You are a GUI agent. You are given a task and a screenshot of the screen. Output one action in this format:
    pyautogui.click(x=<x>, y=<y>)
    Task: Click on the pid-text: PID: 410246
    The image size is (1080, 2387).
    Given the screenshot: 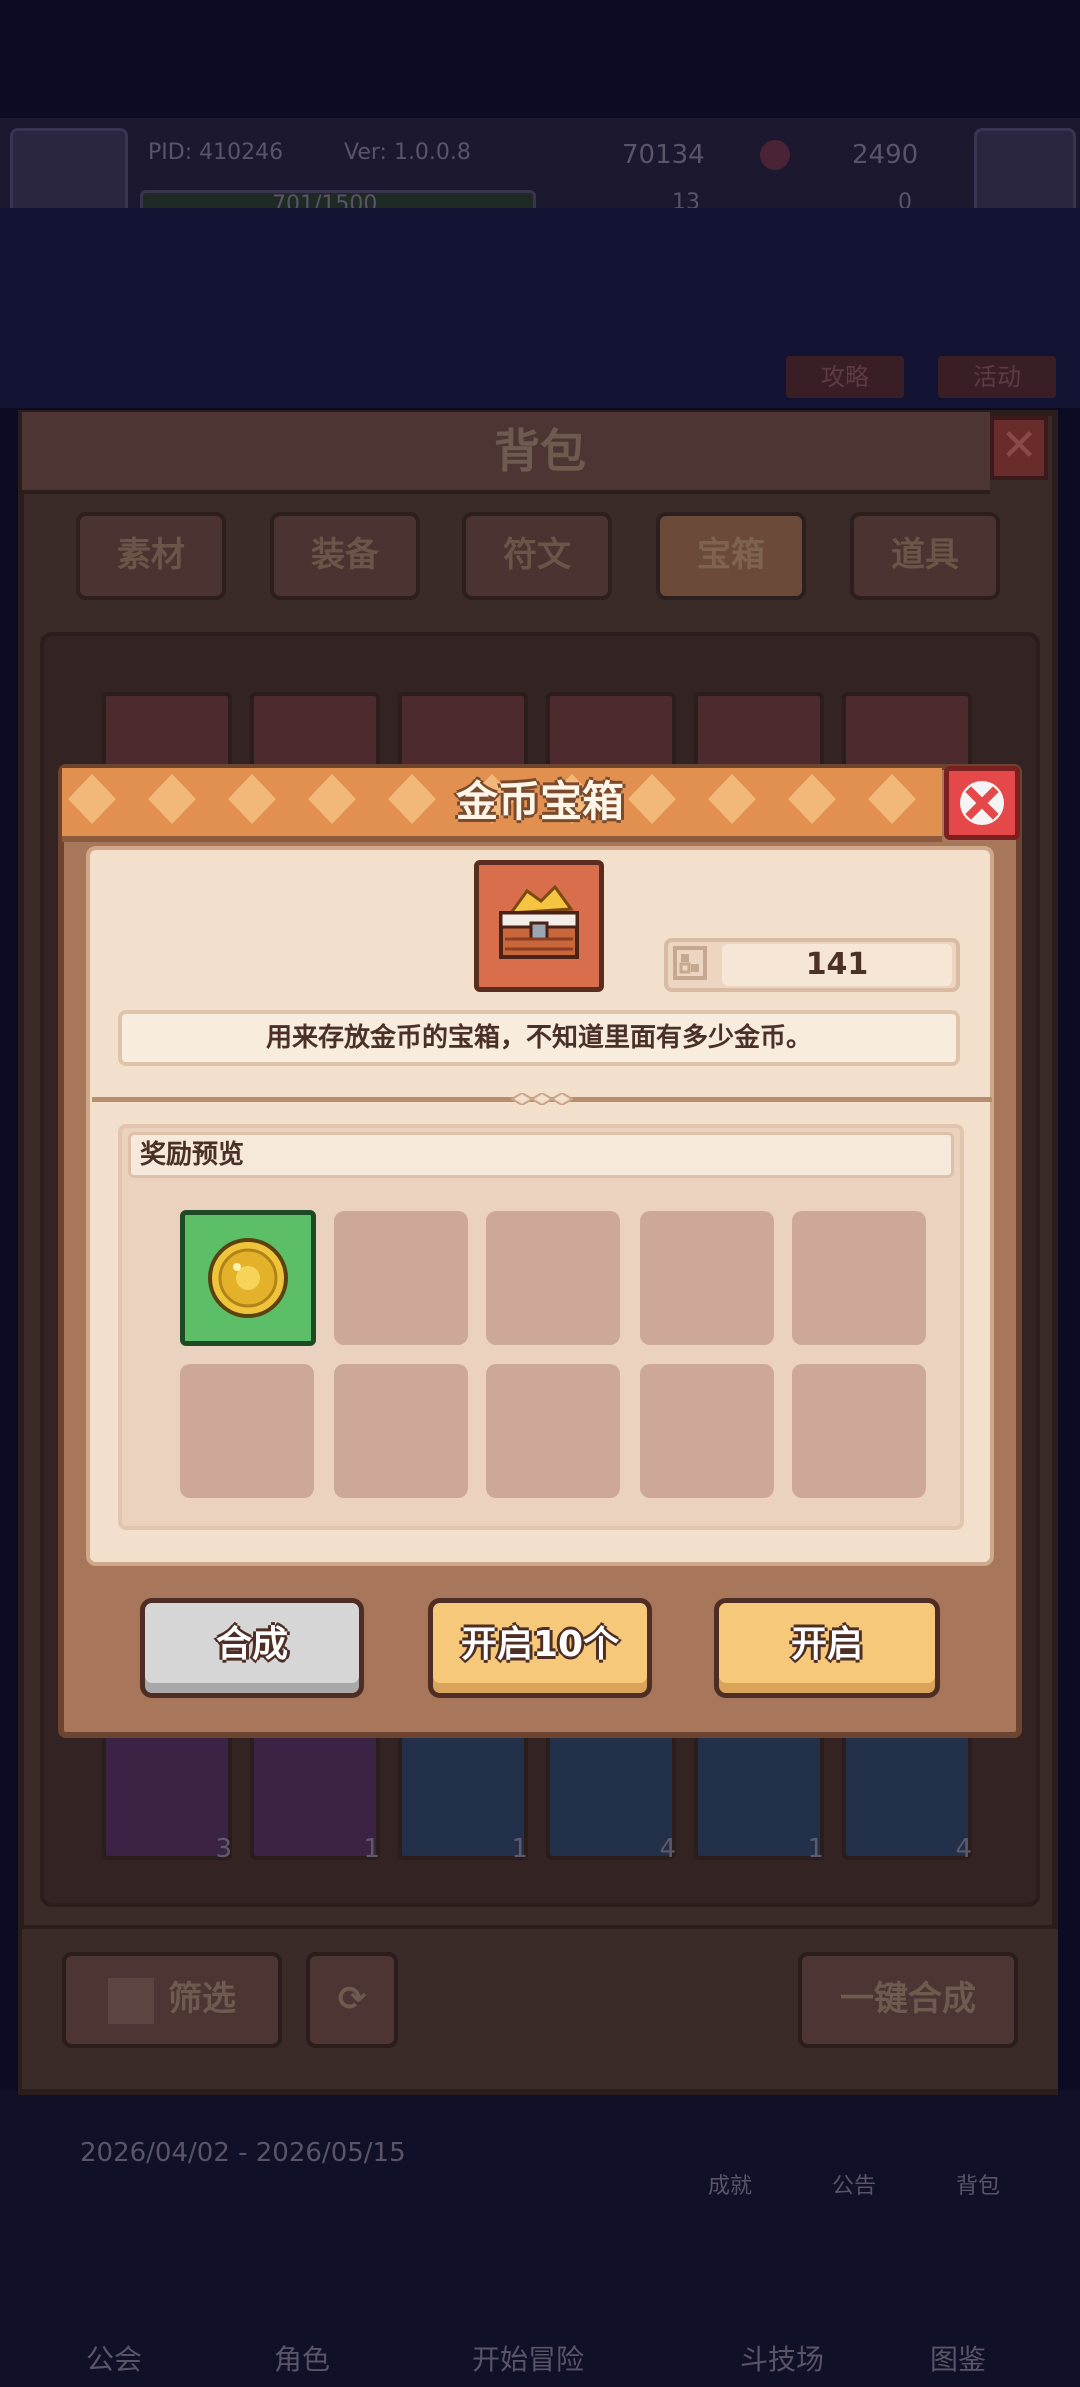 What is the action you would take?
    pyautogui.click(x=216, y=152)
    